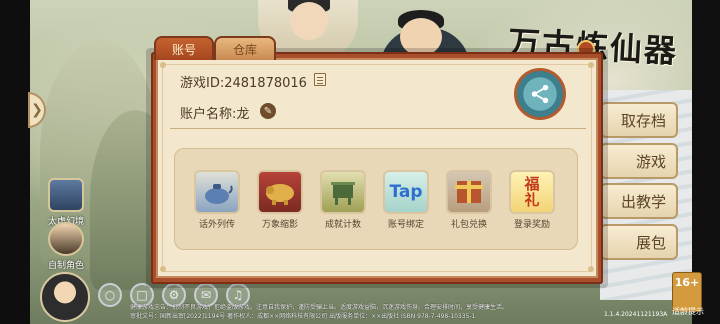 This screenshot has height=324, width=720. Describe the element at coordinates (378, 128) in the screenshot. I see `divider` at that location.